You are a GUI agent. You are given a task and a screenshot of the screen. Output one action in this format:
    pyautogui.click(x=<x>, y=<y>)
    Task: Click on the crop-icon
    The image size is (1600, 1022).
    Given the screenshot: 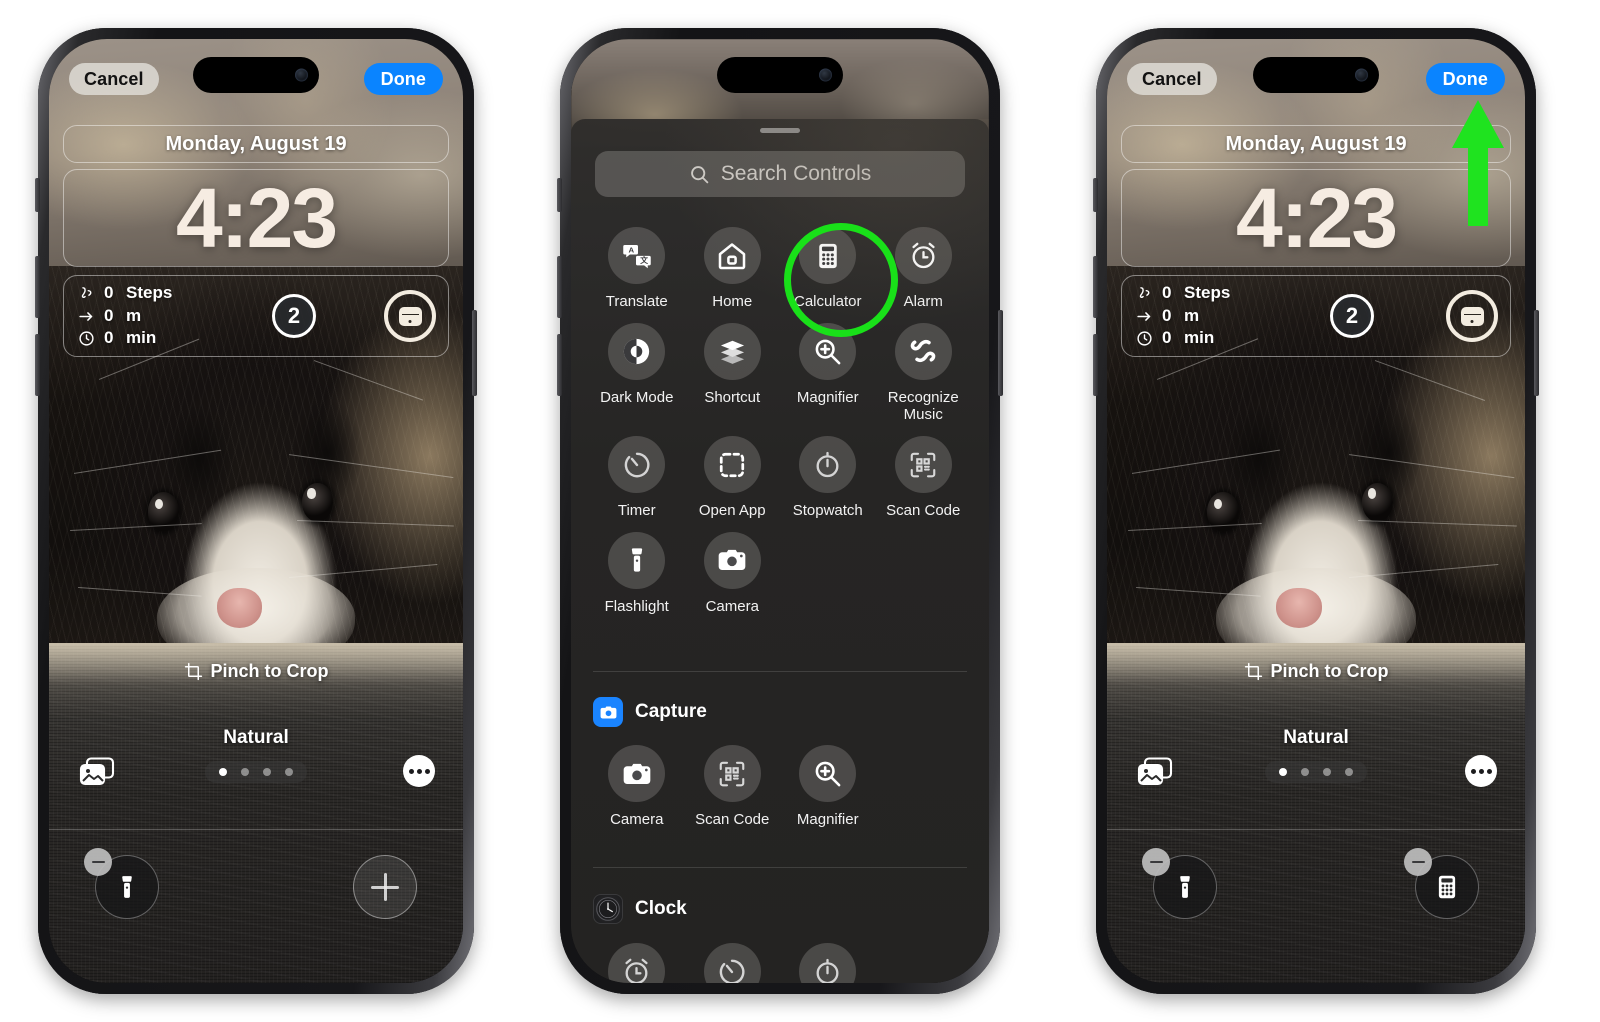 What is the action you would take?
    pyautogui.click(x=1253, y=671)
    